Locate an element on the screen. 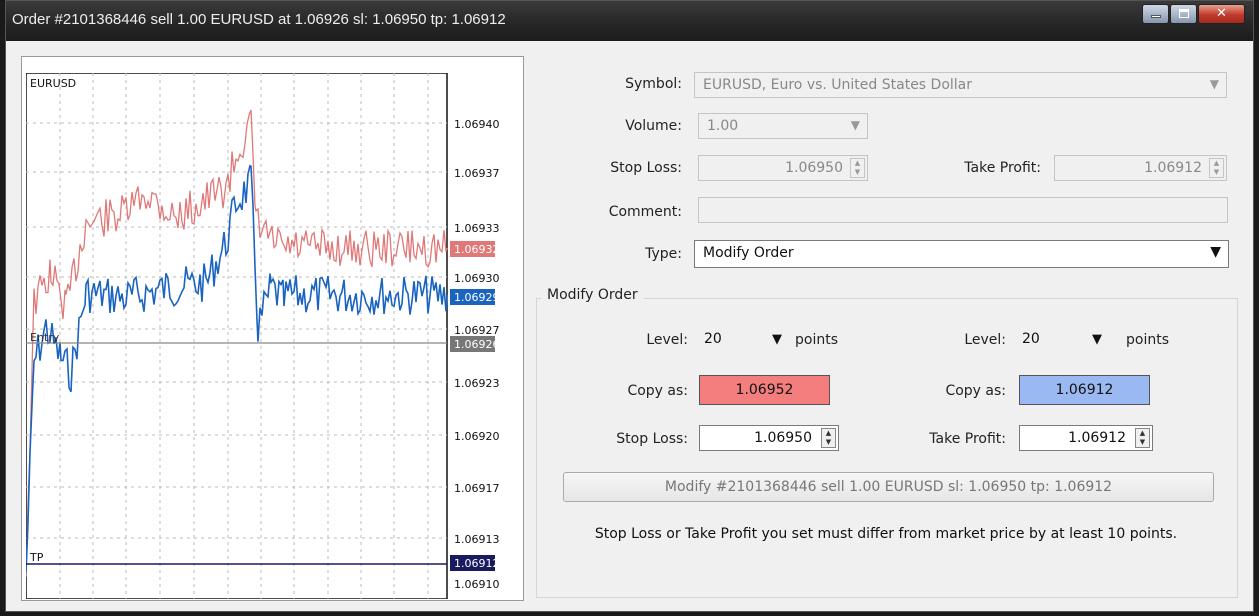 This screenshot has height=616, width=1259. tp-level-label: Level: is located at coordinates (985, 340).